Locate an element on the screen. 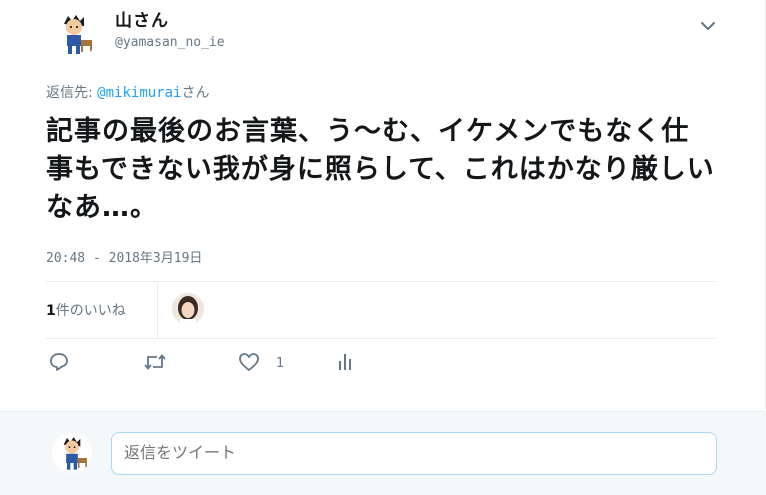 This screenshot has height=495, width=766. likes-count: 1件のいいね is located at coordinates (86, 310).